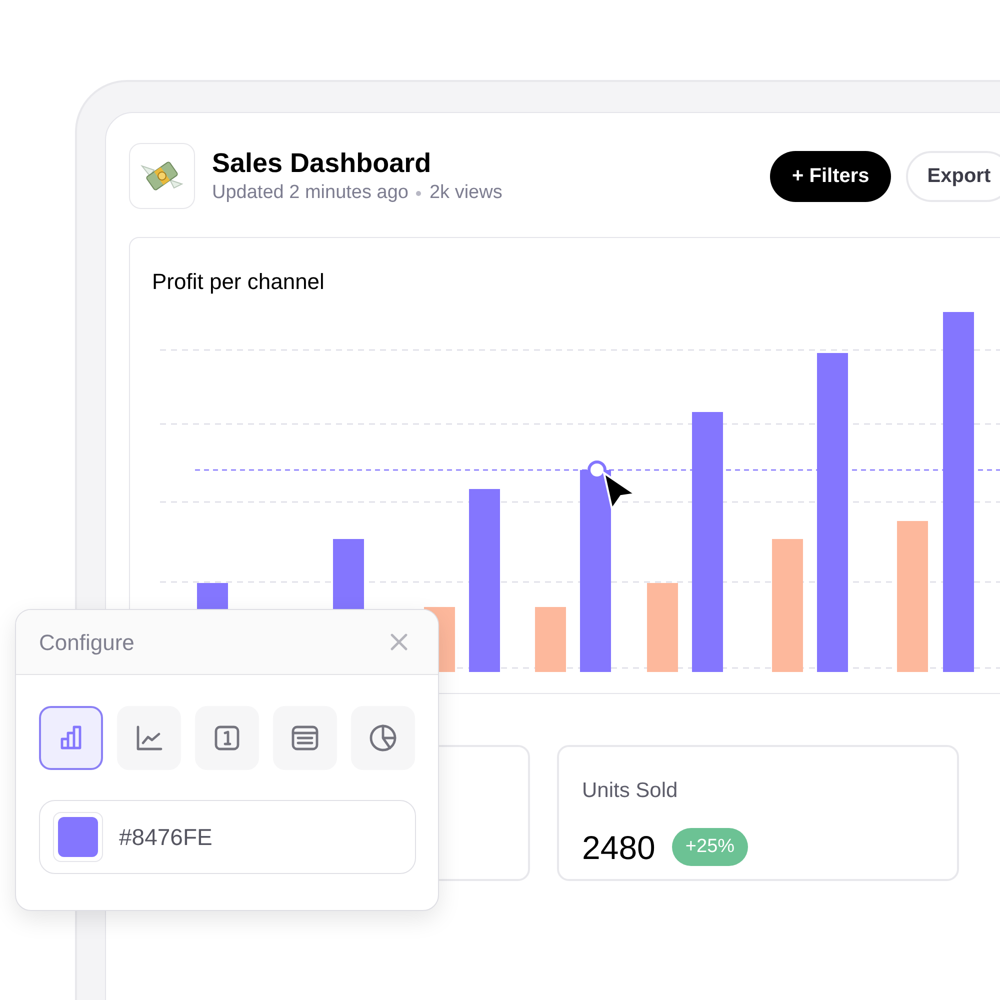  I want to click on popover-title: Configure, so click(86, 642).